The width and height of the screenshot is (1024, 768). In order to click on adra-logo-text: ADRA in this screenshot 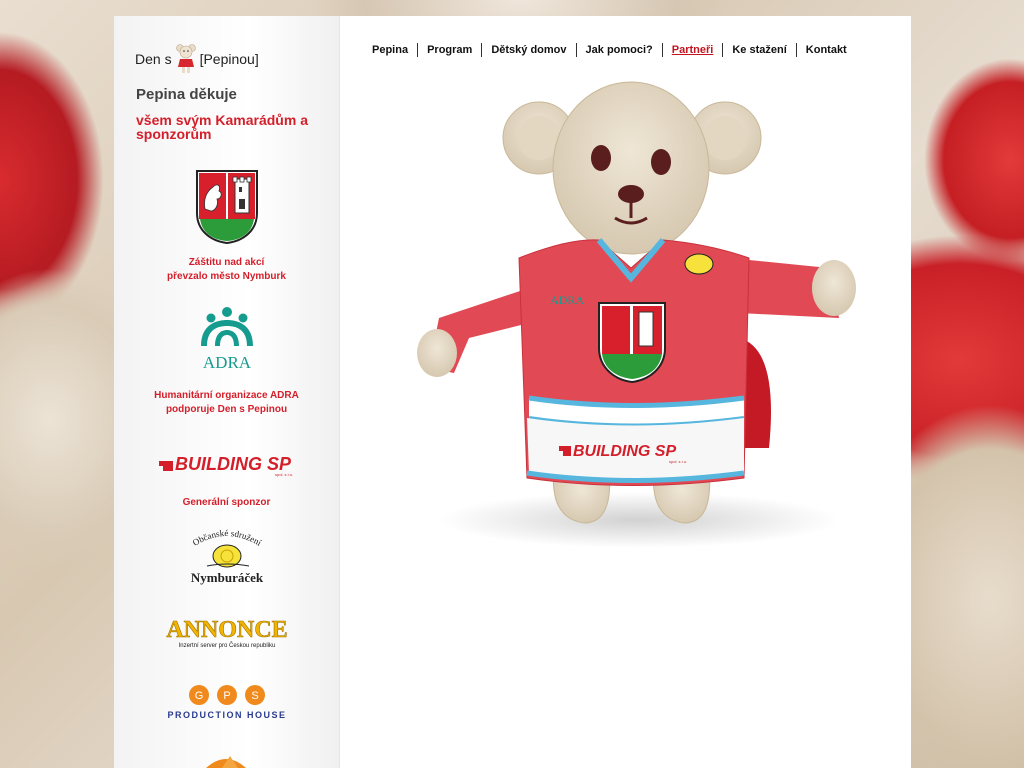, I will do `click(226, 362)`.